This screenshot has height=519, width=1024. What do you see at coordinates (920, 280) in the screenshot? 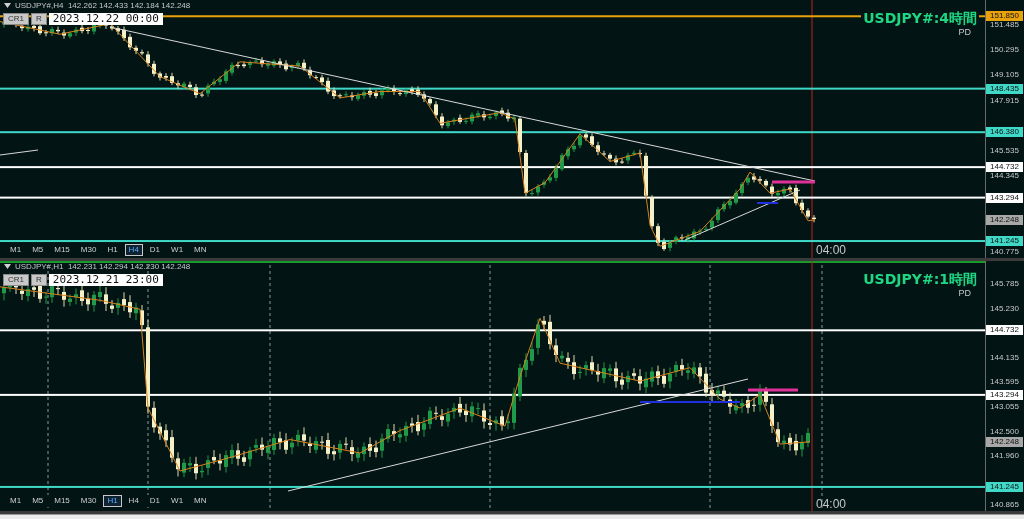
I see `chart-title: USDJPY#:1時間` at bounding box center [920, 280].